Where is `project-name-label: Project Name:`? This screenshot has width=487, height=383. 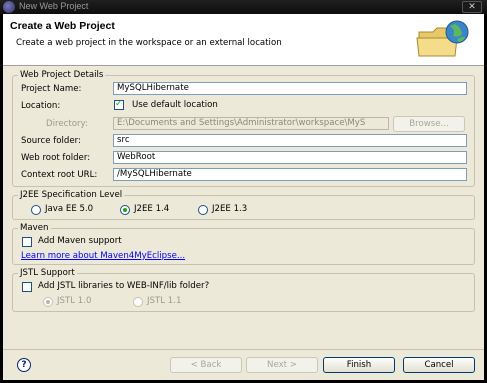 project-name-label: Project Name: is located at coordinates (51, 89).